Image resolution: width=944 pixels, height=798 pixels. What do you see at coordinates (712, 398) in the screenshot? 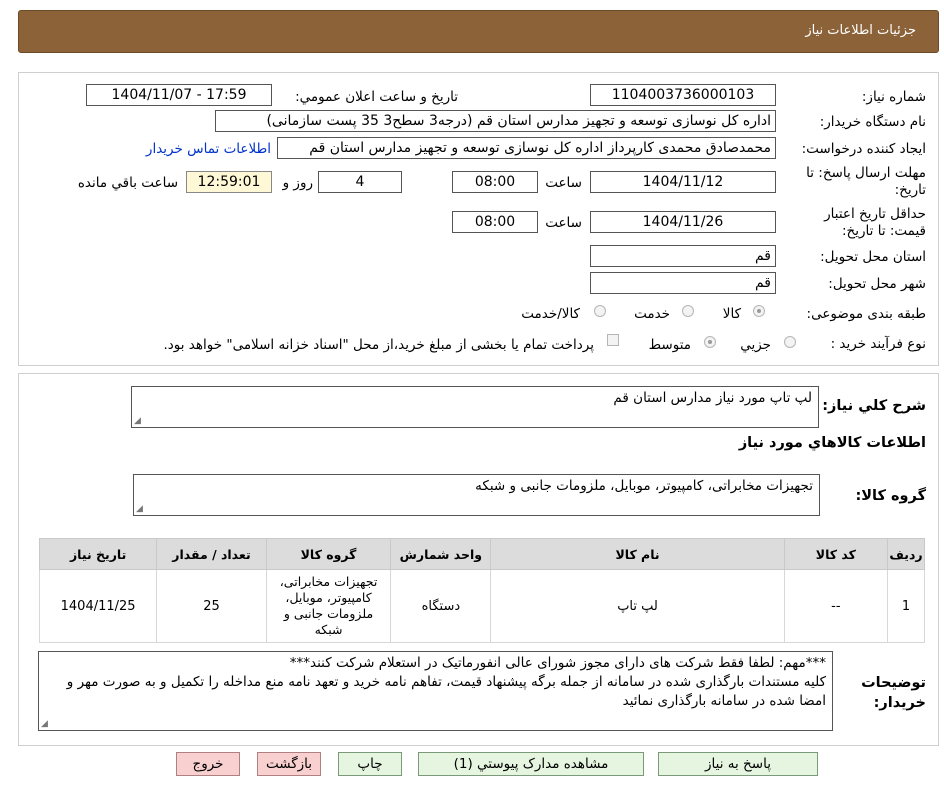
I see `general-desc-text: لپ تاپ مورد نیاز مدارس استان قم` at bounding box center [712, 398].